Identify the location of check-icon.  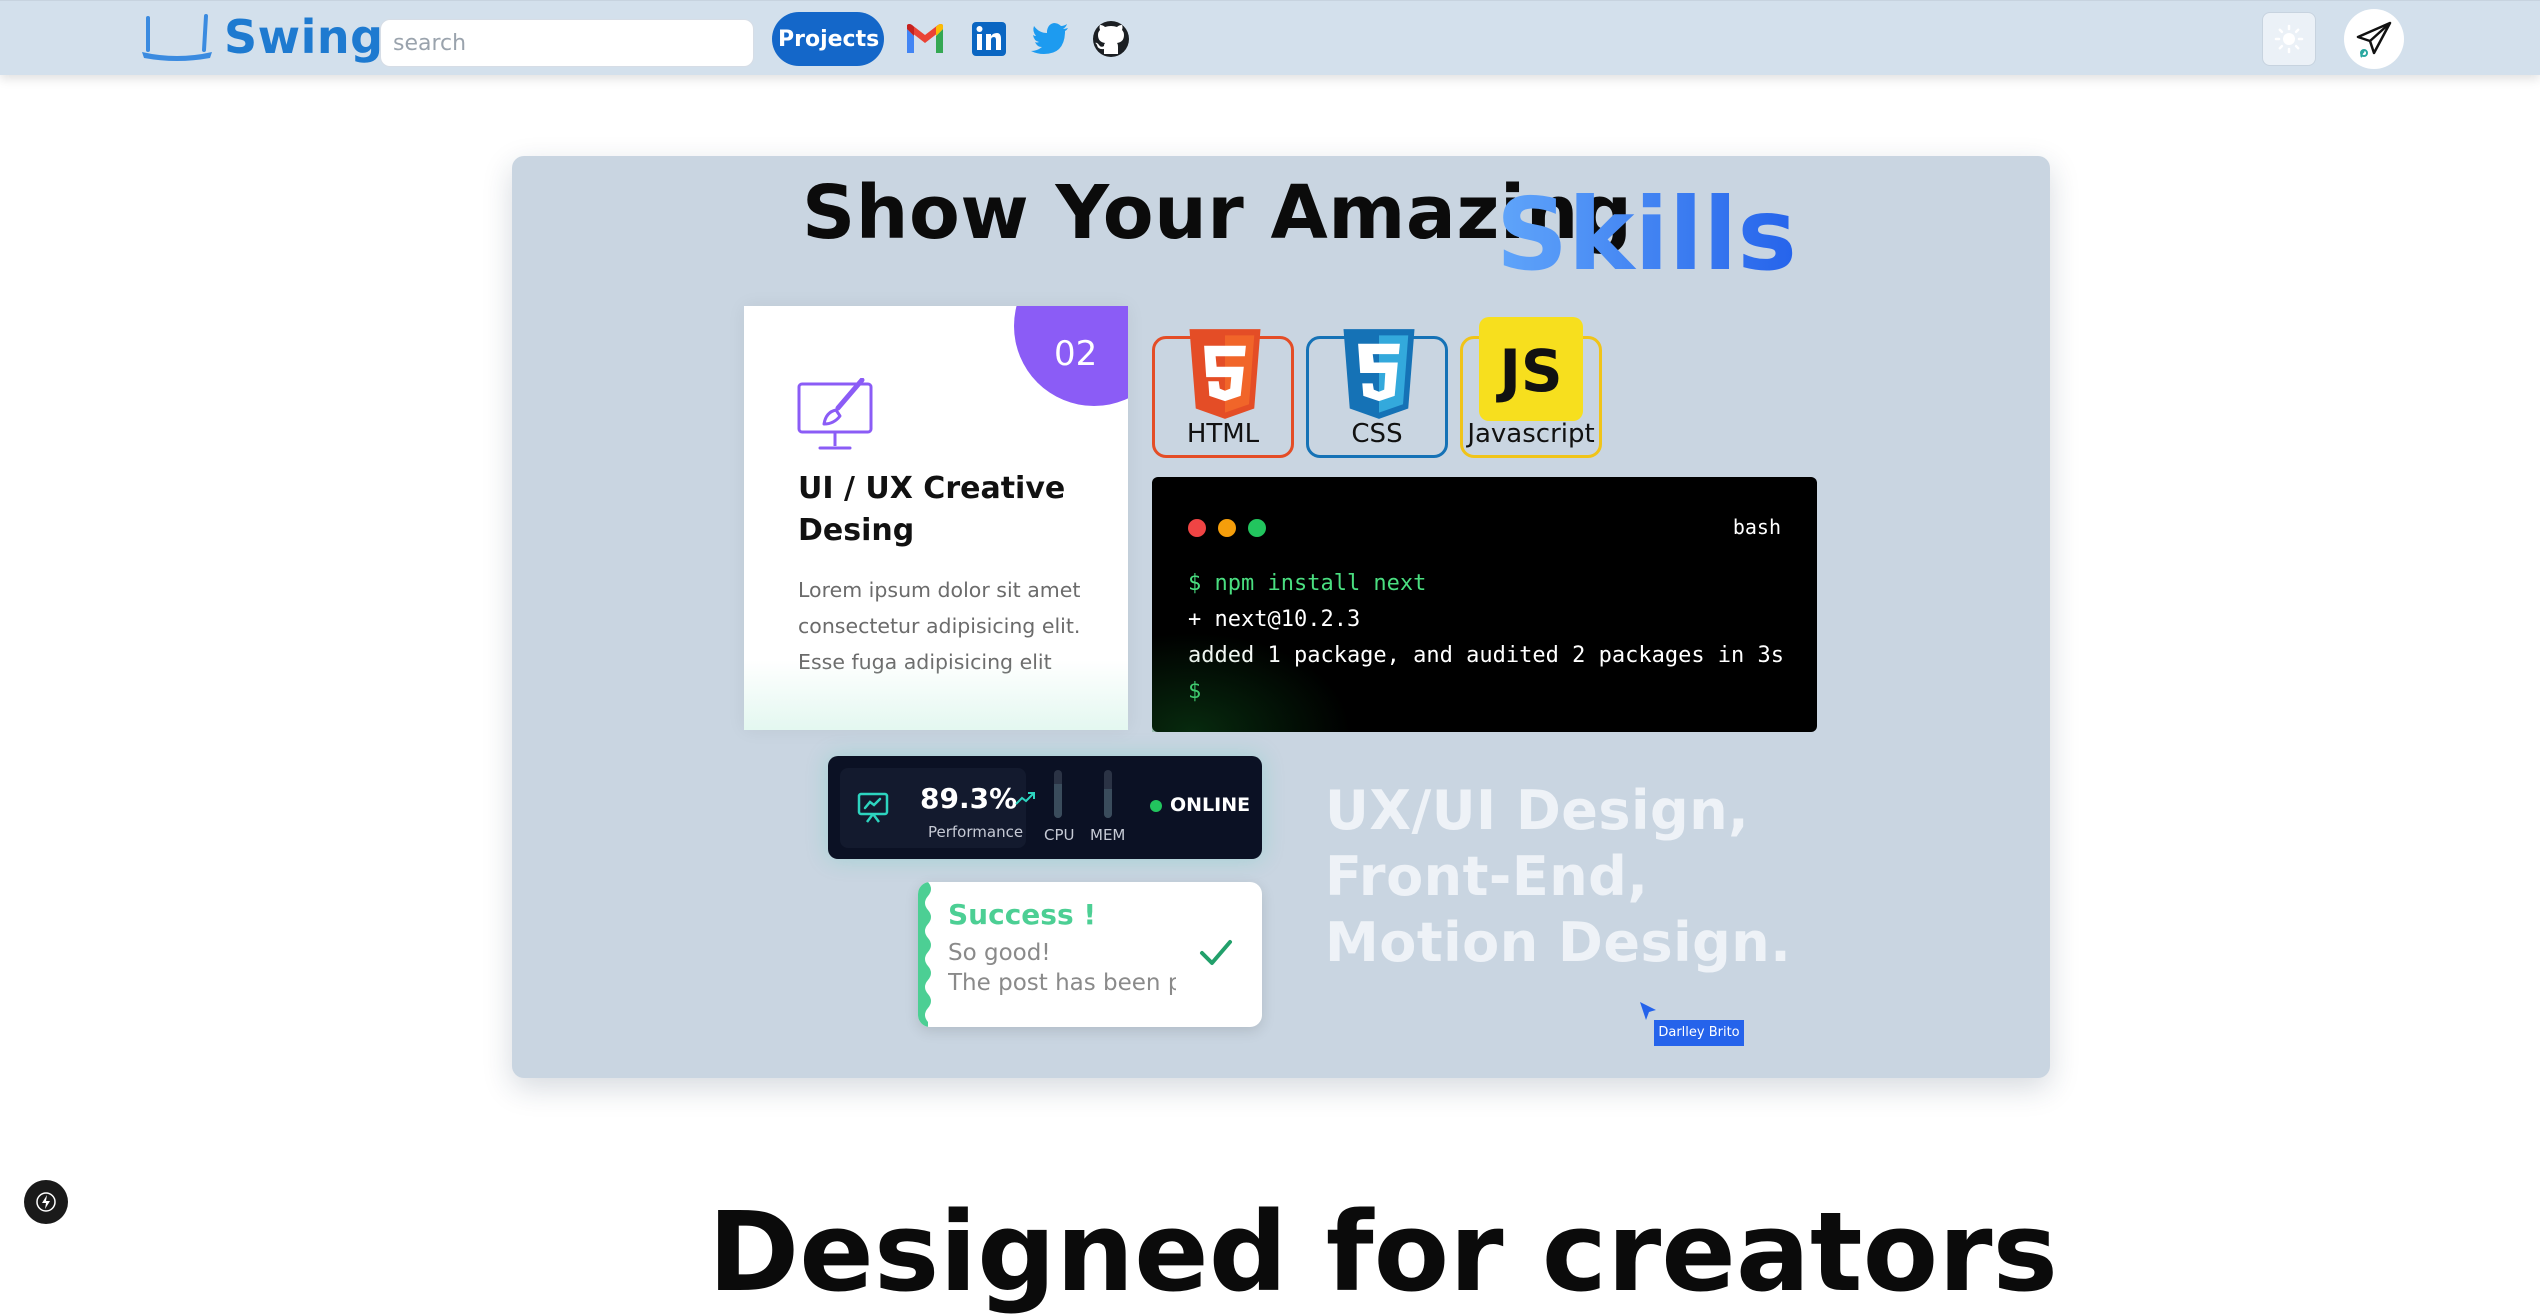
(1216, 952).